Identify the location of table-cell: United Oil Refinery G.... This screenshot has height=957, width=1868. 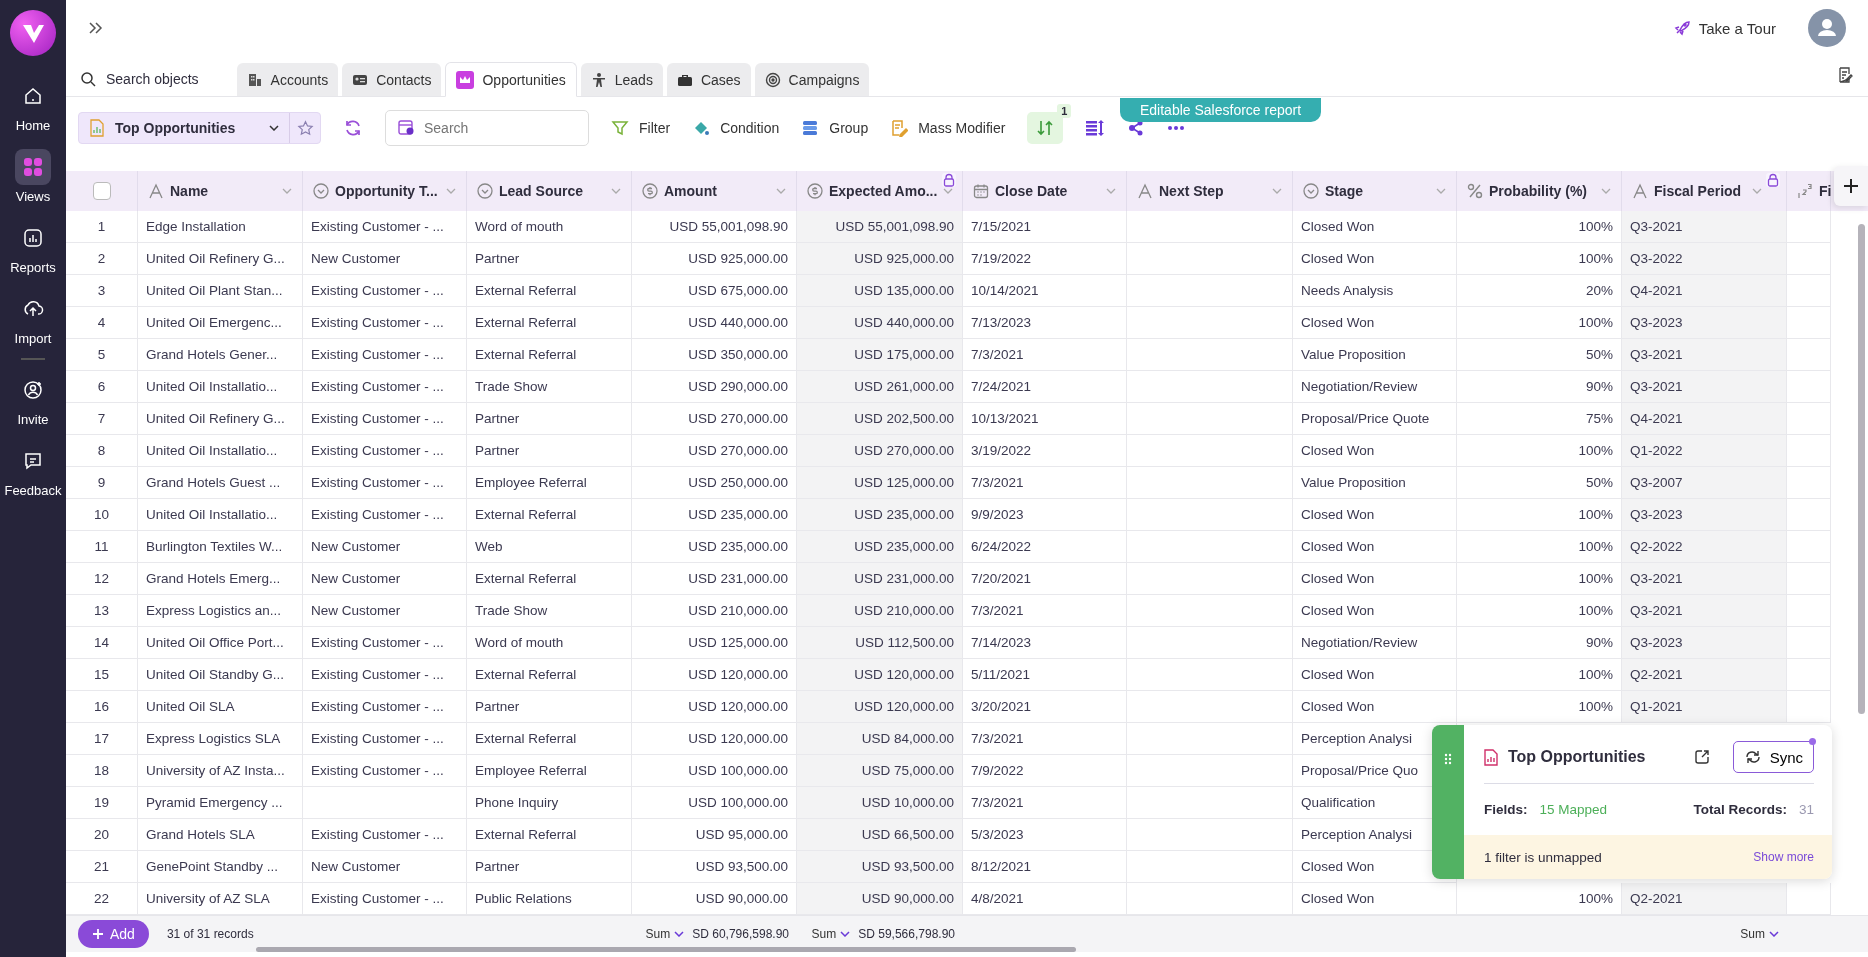
(220, 419).